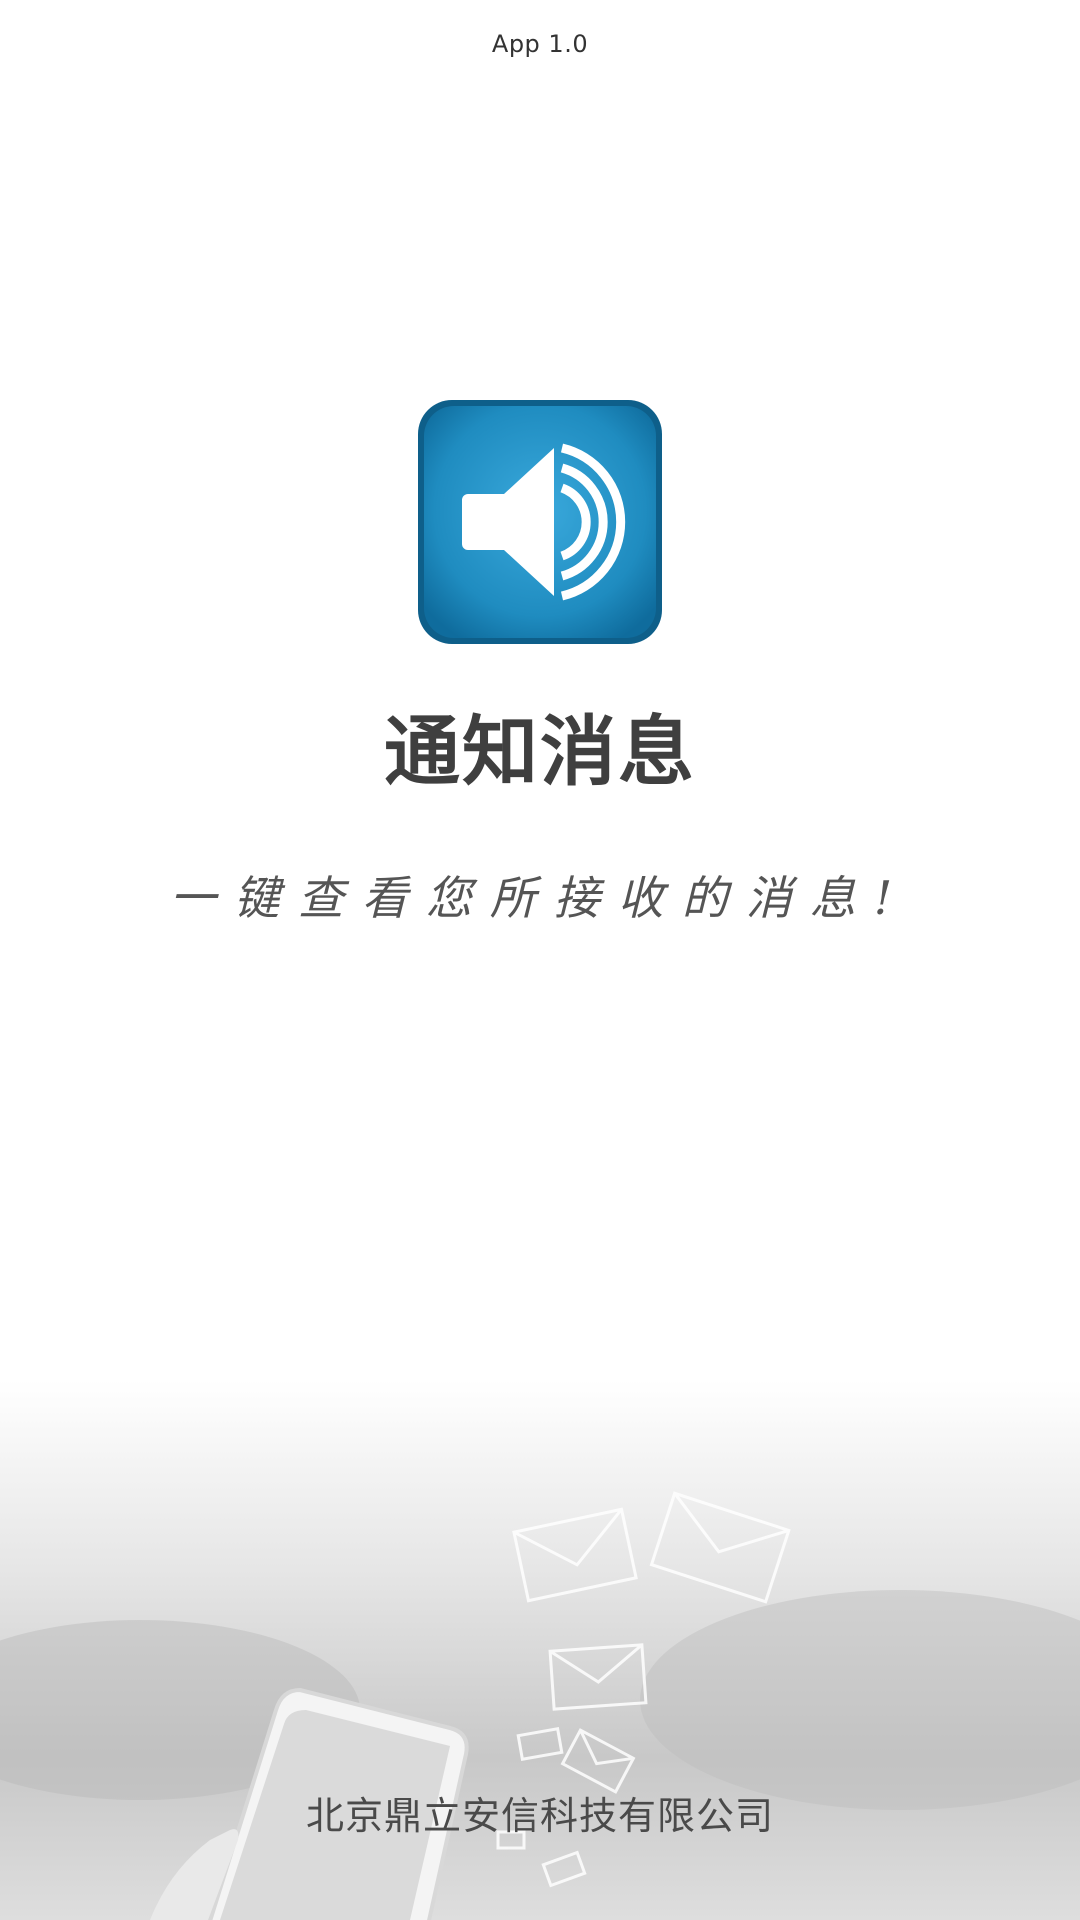 The height and width of the screenshot is (1920, 1080). I want to click on app-title: 通知消息, so click(540, 751).